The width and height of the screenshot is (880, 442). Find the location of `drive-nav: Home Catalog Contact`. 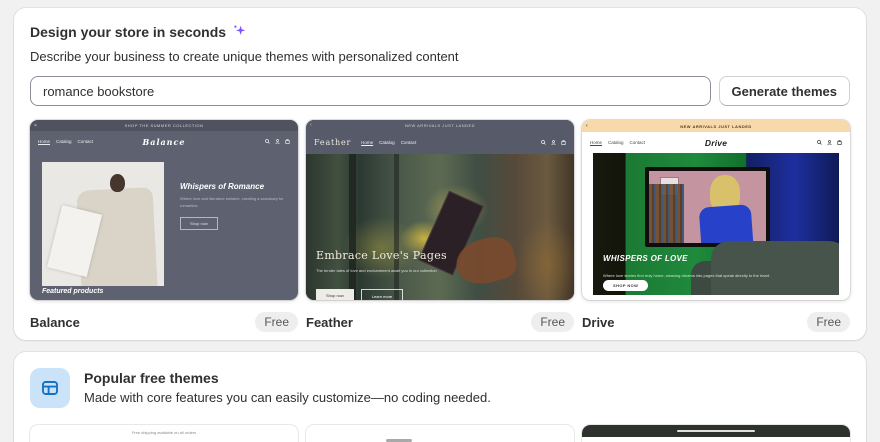

drive-nav: Home Catalog Contact is located at coordinates (618, 142).